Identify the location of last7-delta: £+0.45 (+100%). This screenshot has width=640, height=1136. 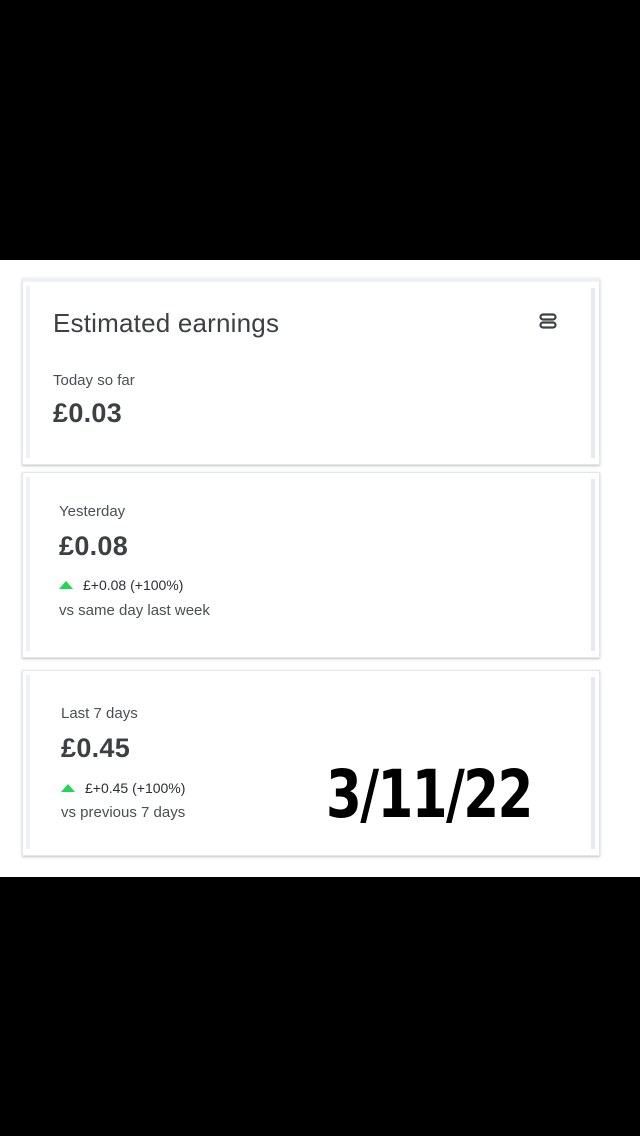
(123, 788).